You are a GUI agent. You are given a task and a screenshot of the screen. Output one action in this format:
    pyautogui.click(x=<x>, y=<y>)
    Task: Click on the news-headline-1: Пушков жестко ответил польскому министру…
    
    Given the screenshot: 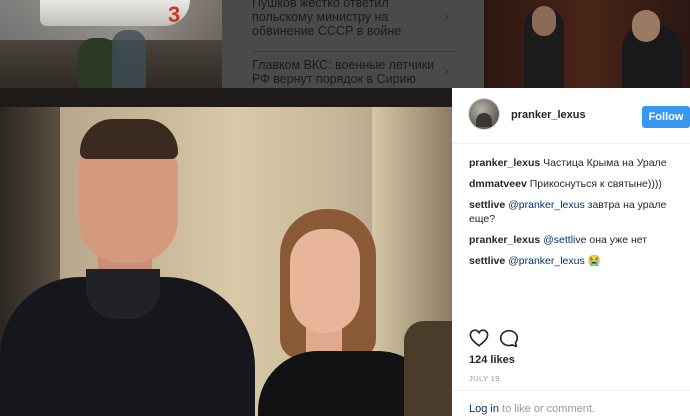 What is the action you would take?
    pyautogui.click(x=352, y=19)
    